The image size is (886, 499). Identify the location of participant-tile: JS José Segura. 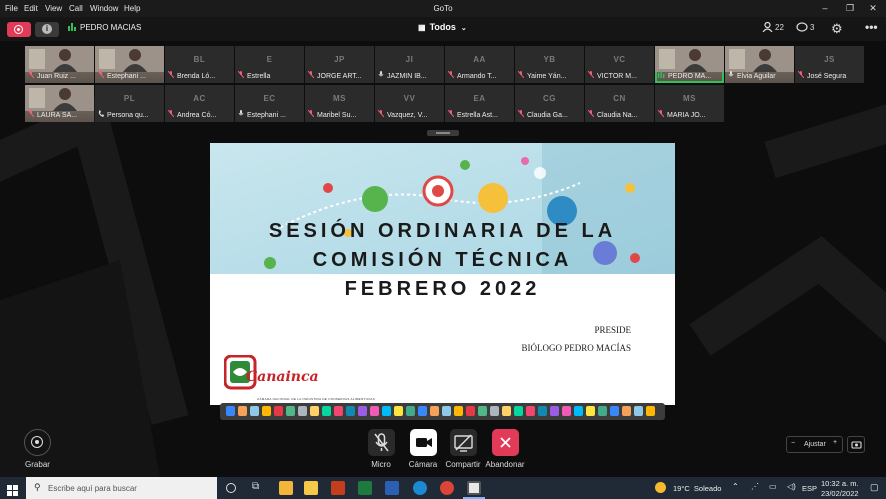
(829, 64).